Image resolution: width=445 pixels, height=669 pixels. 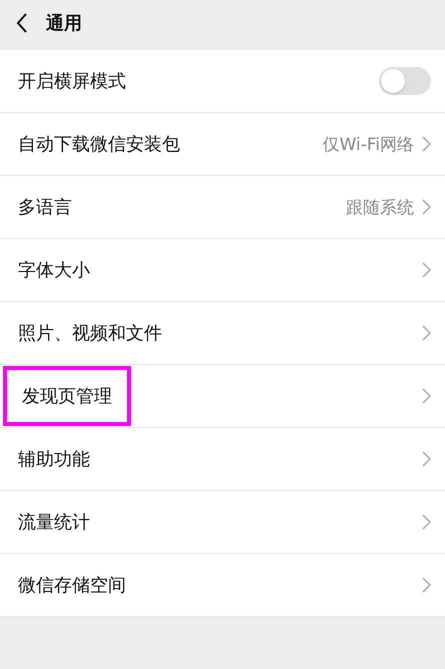 I want to click on settings-row: 自动下载微信安装包 仅Wi-Fi网络, so click(x=222, y=144).